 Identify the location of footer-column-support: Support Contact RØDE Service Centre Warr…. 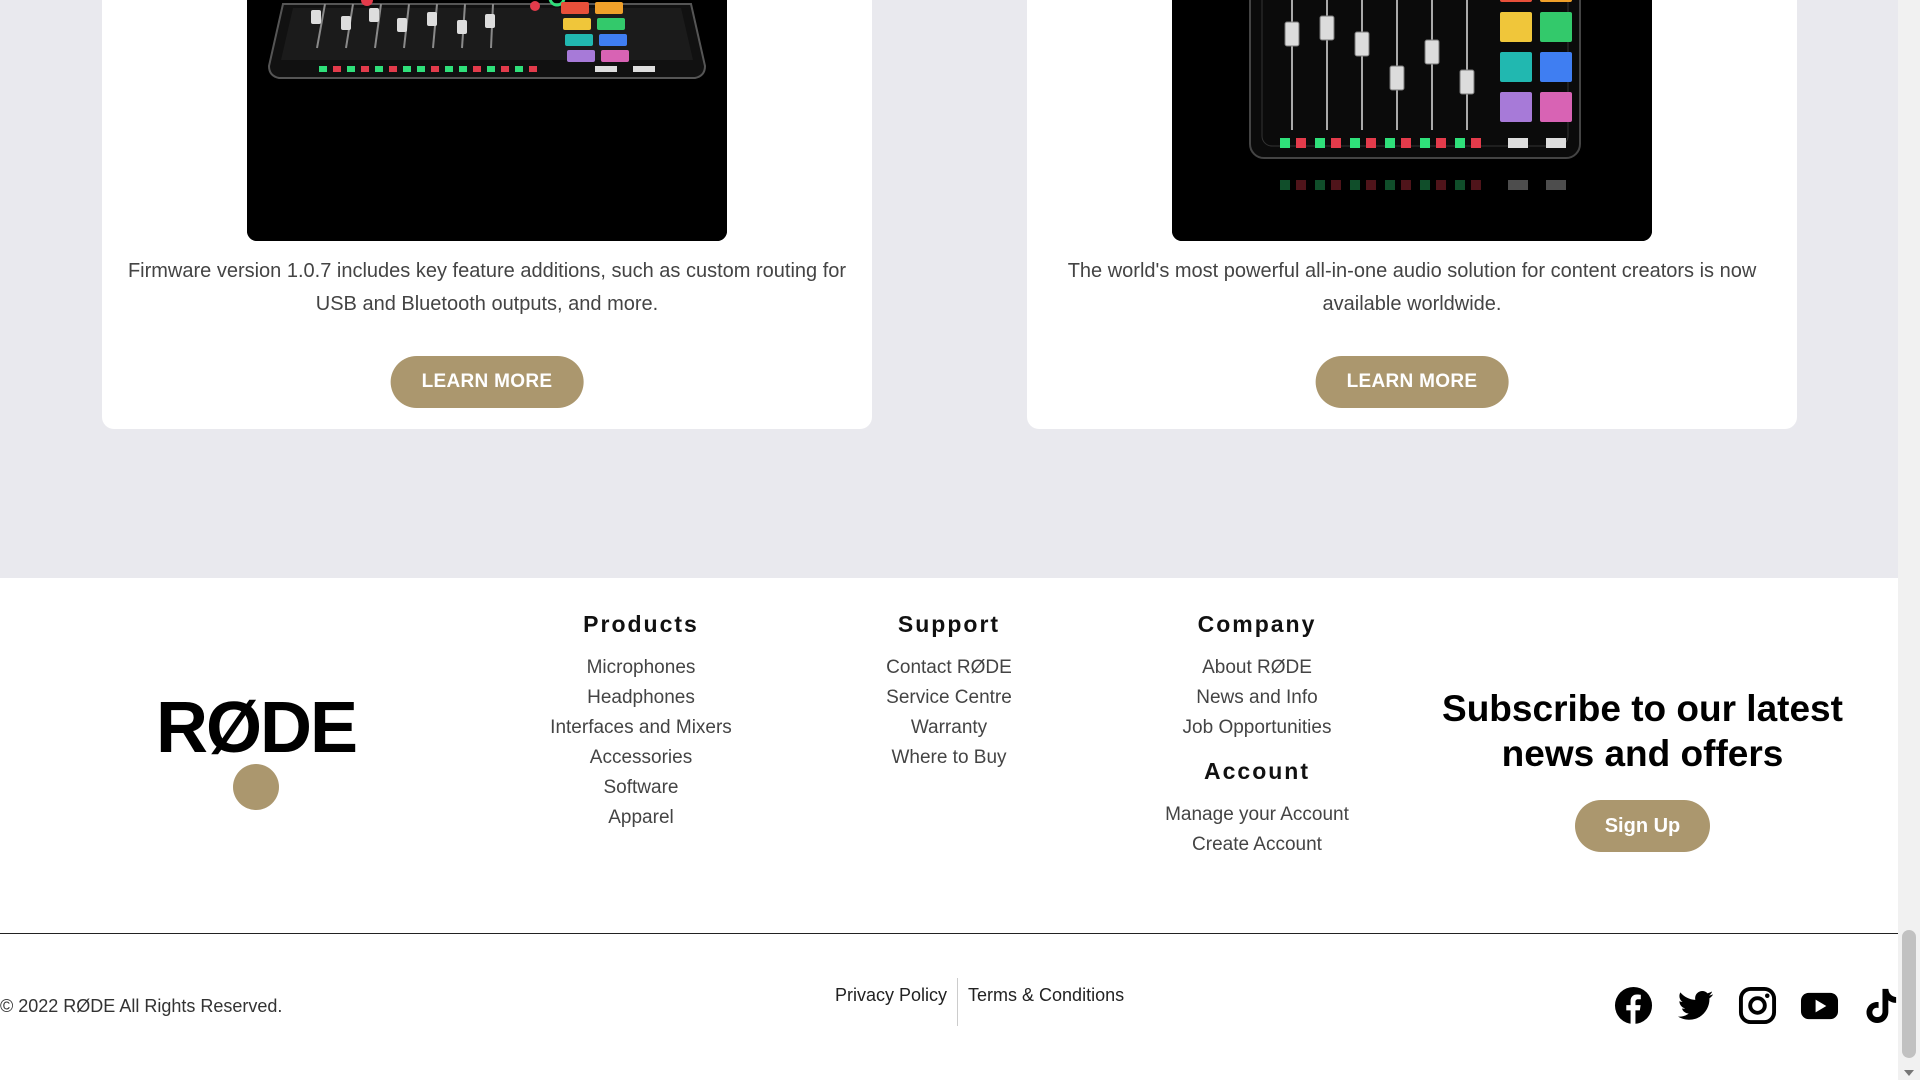
(949, 690).